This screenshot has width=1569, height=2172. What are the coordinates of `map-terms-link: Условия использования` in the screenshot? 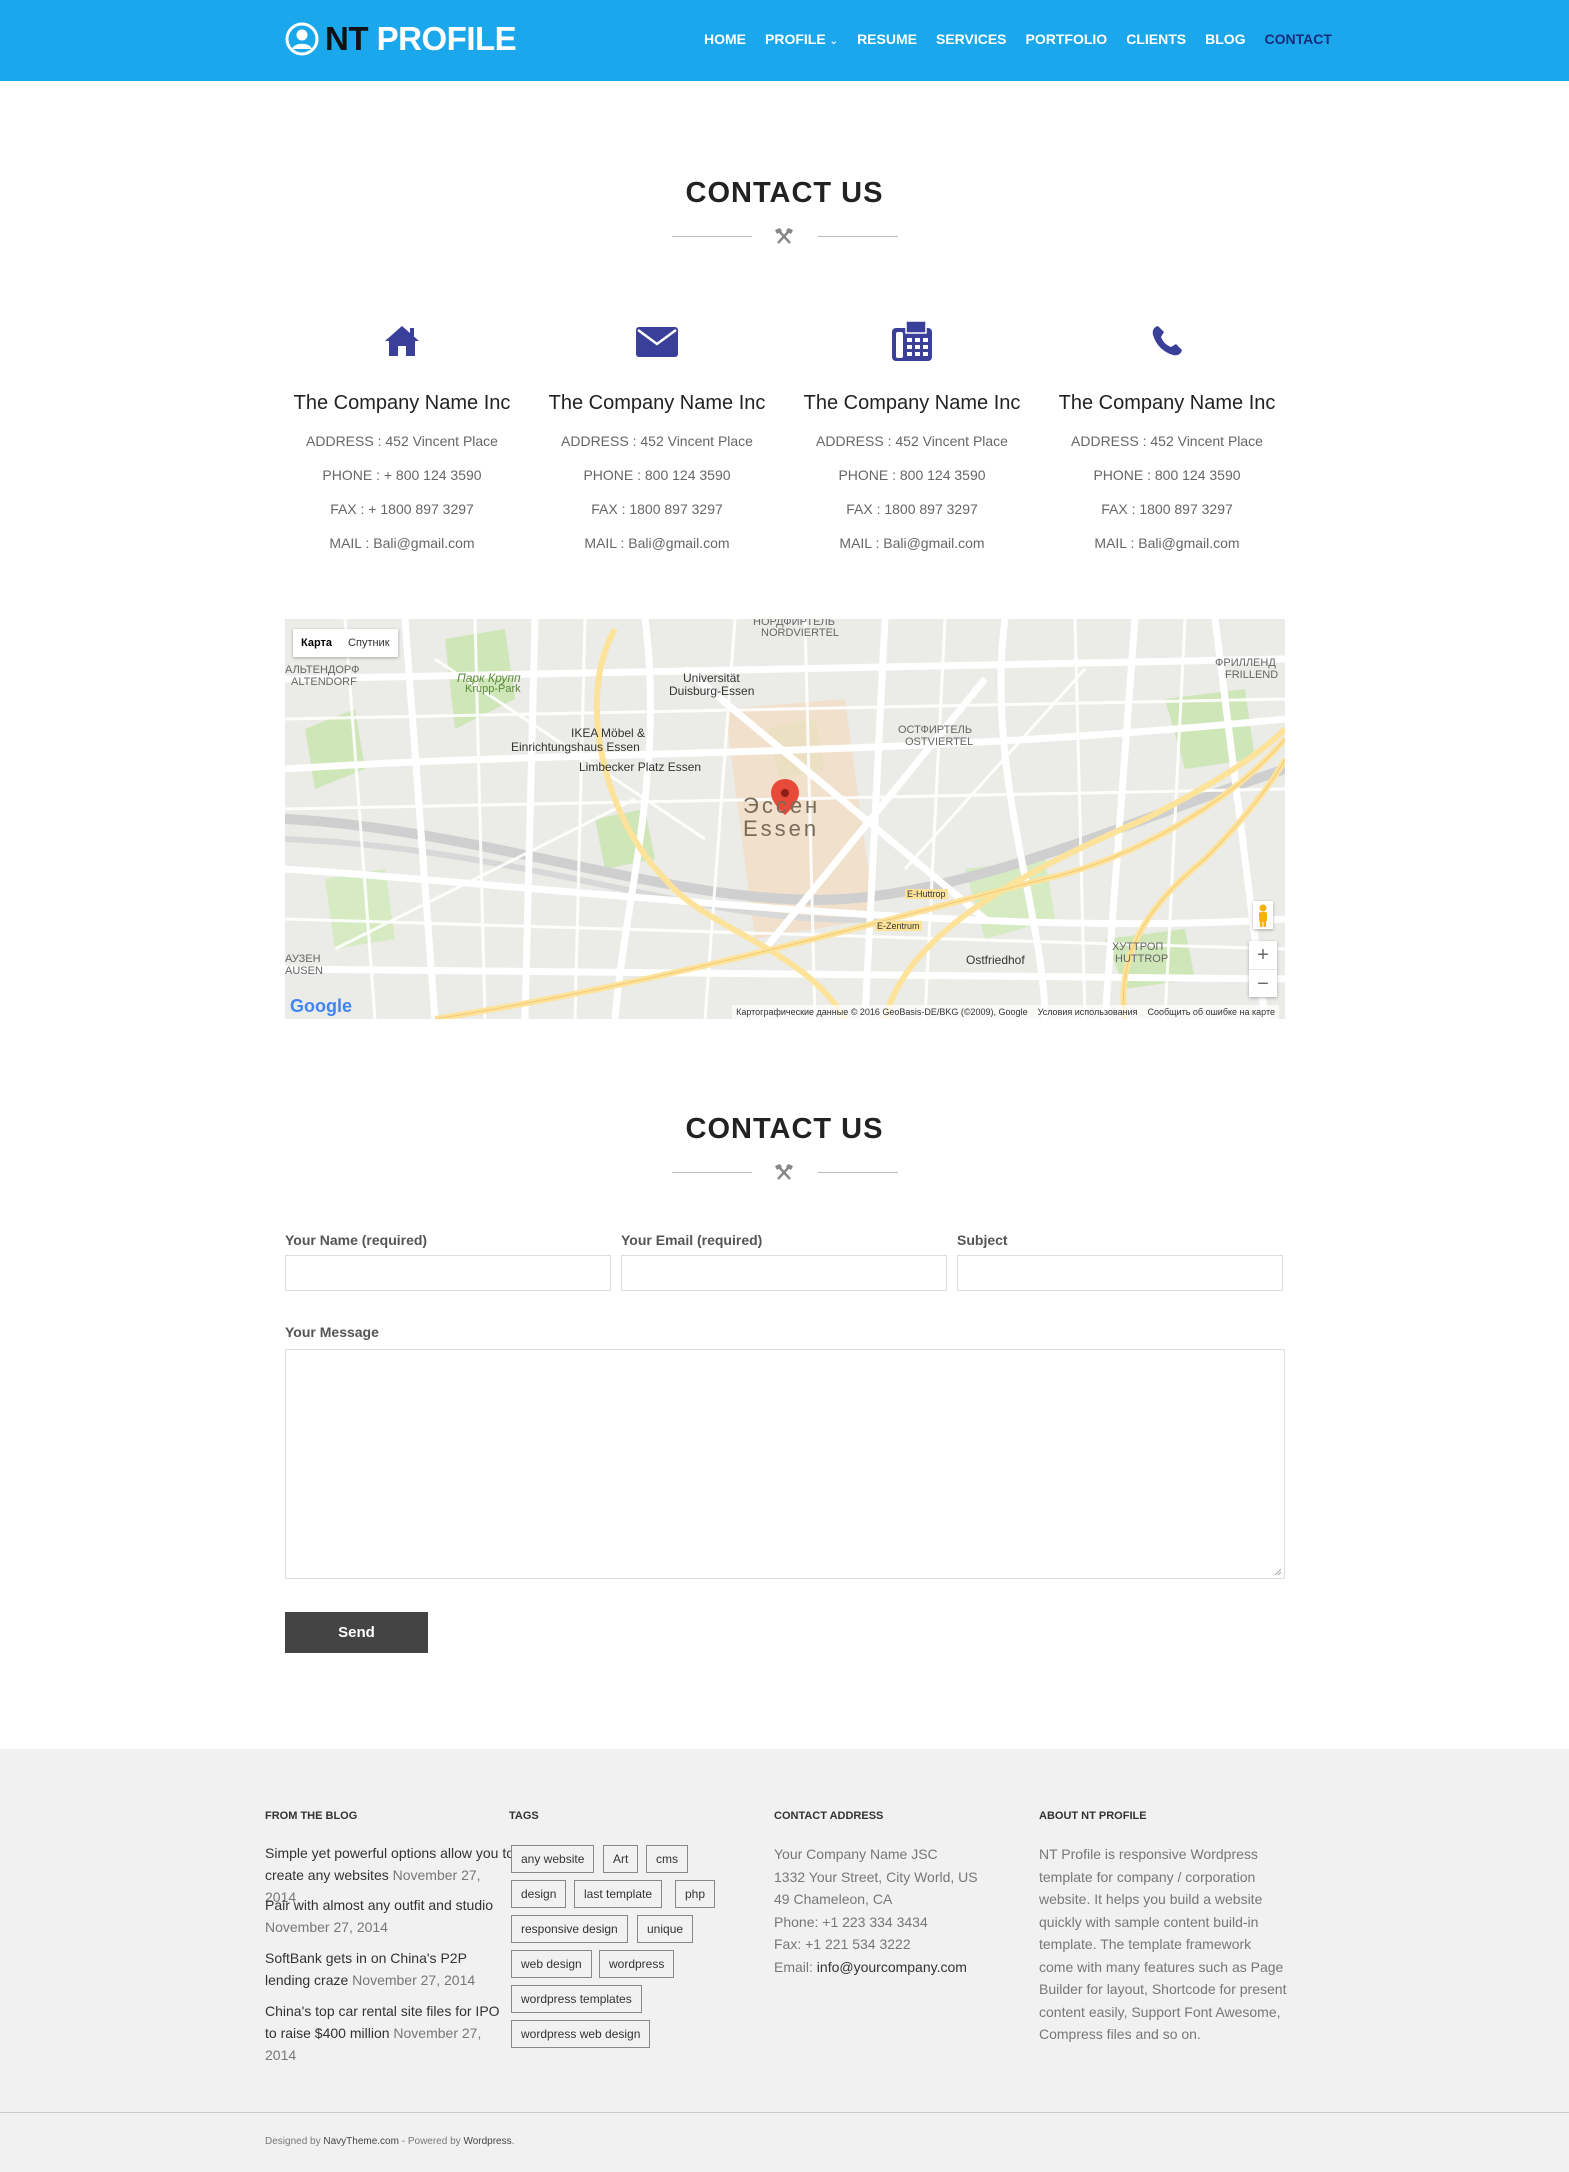 It's located at (1088, 1012).